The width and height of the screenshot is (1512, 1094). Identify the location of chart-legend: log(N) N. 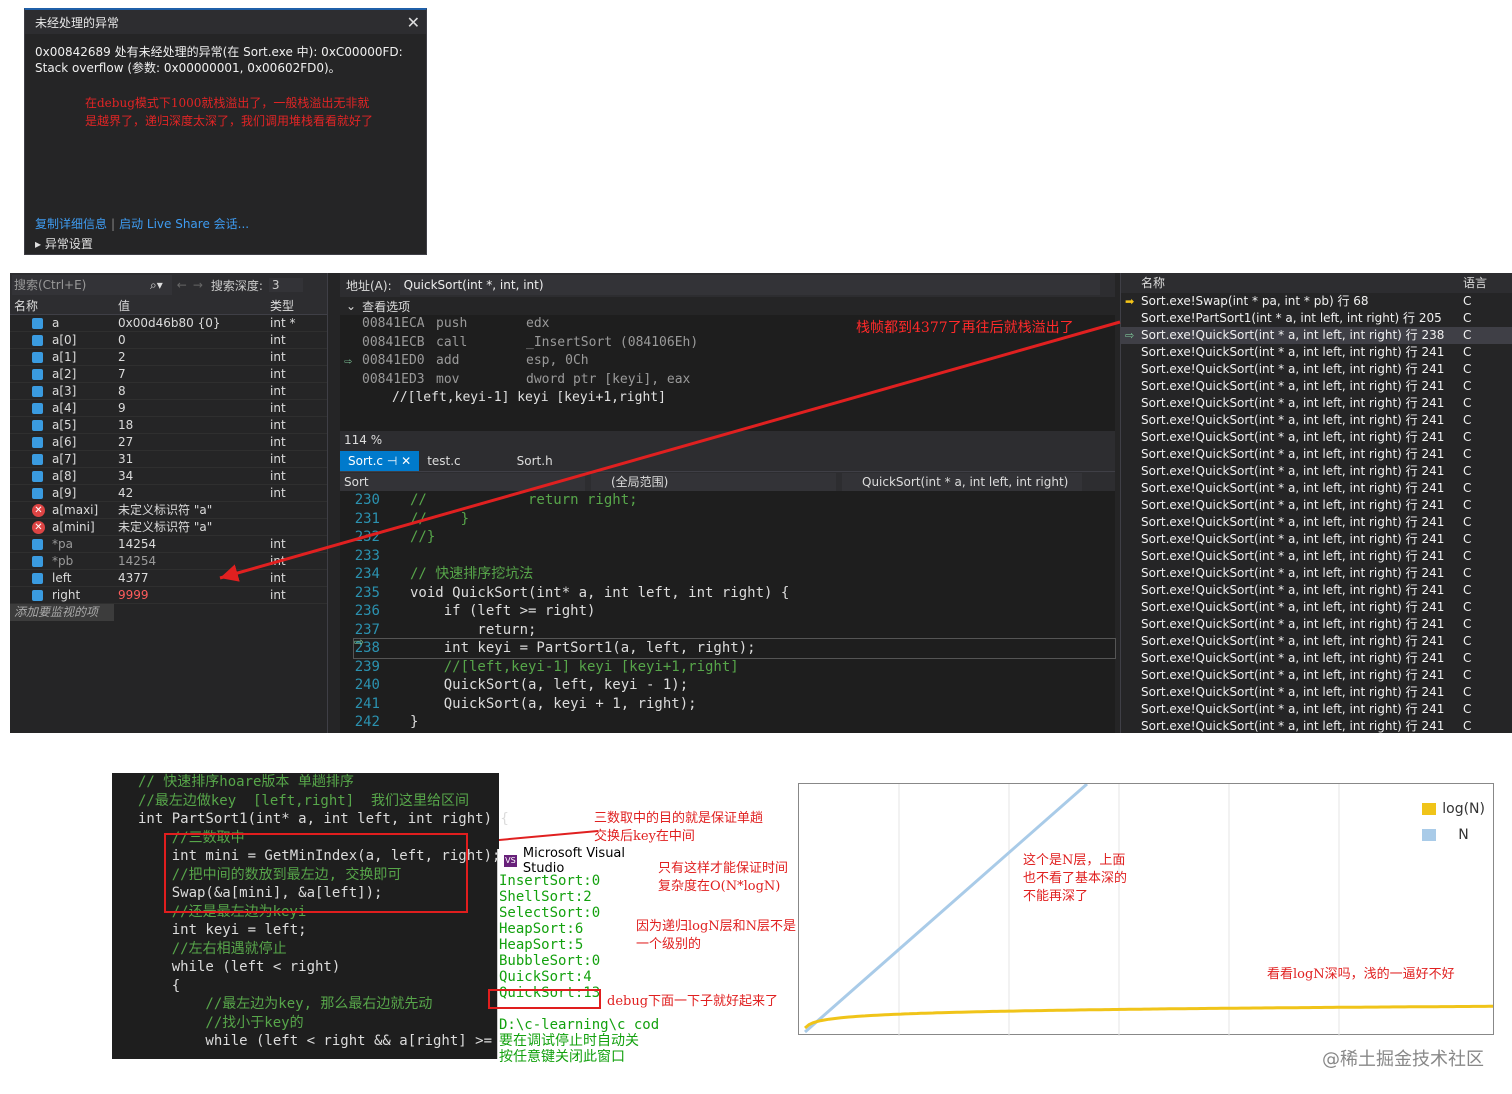
(1453, 822).